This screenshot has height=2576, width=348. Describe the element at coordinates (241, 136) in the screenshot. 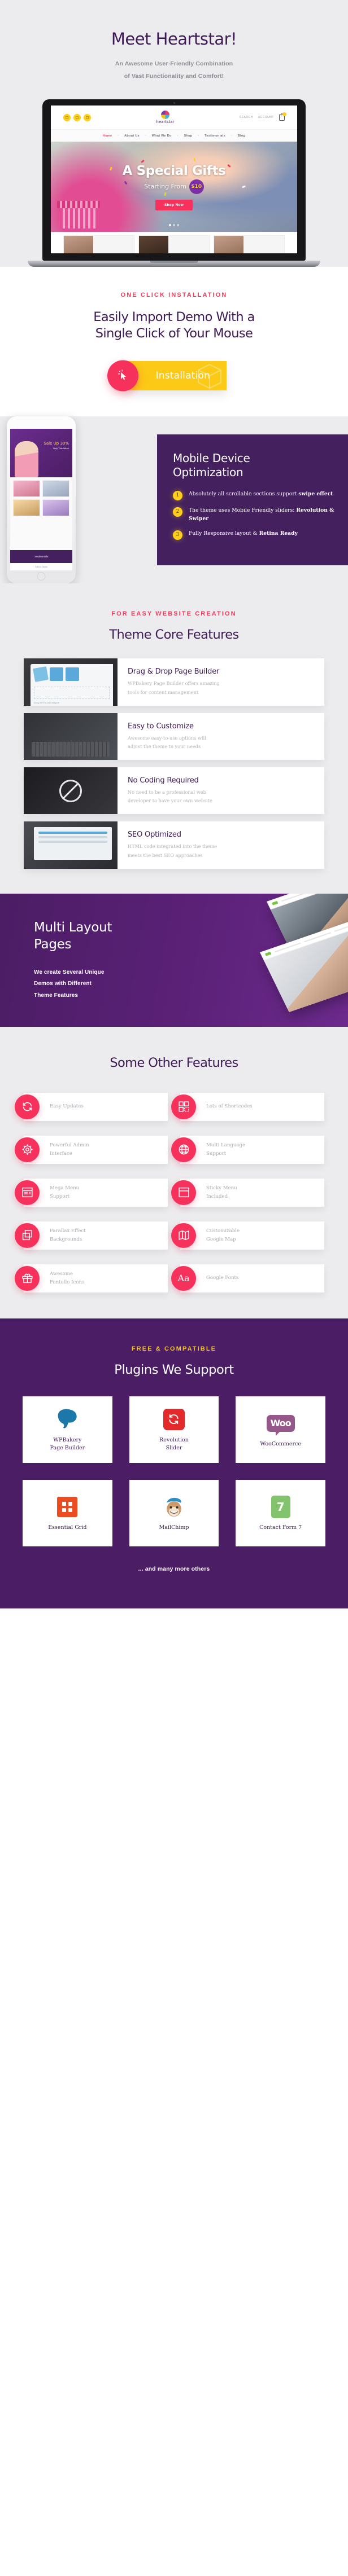

I see `nav-item-blog: Blog` at that location.